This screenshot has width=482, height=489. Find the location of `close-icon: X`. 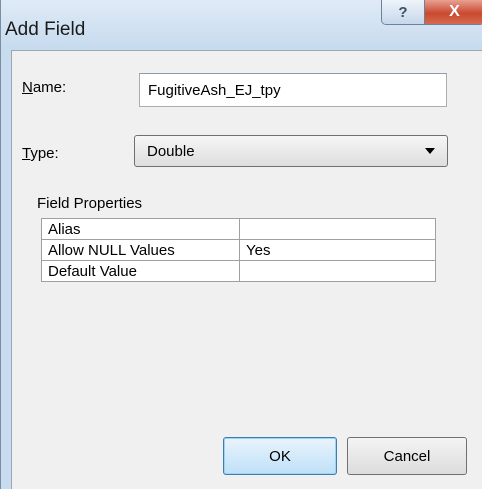

close-icon: X is located at coordinates (454, 11).